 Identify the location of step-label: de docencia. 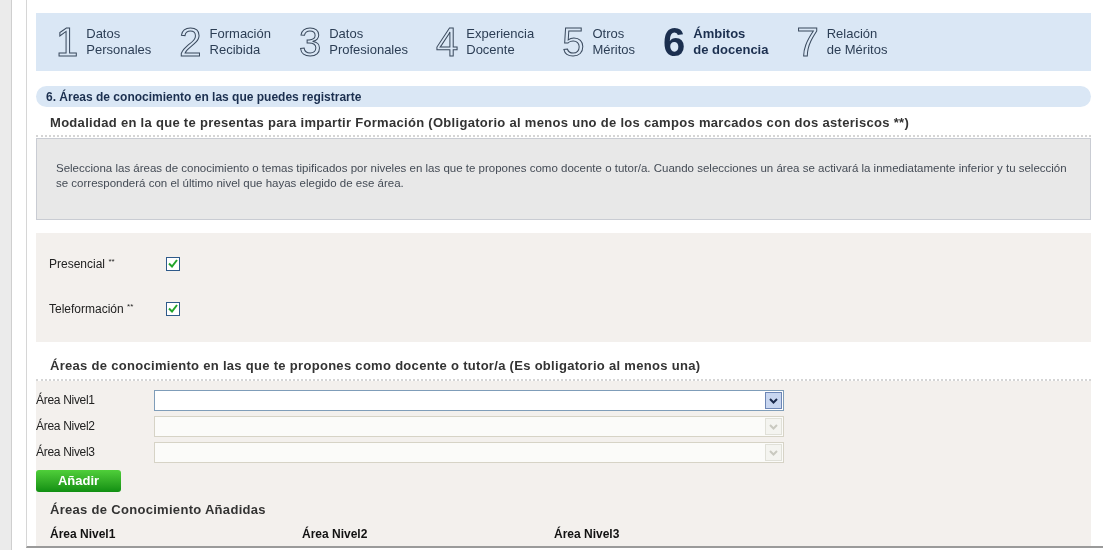
(731, 50).